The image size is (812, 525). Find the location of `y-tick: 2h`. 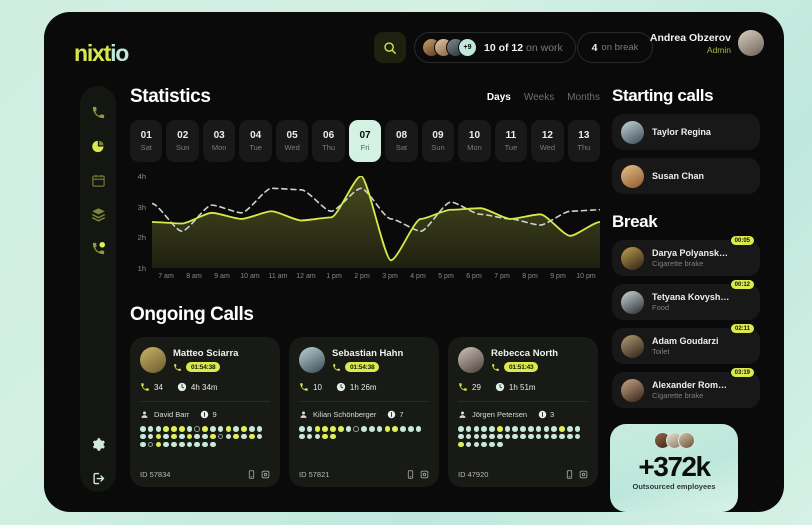

y-tick: 2h is located at coordinates (141, 238).